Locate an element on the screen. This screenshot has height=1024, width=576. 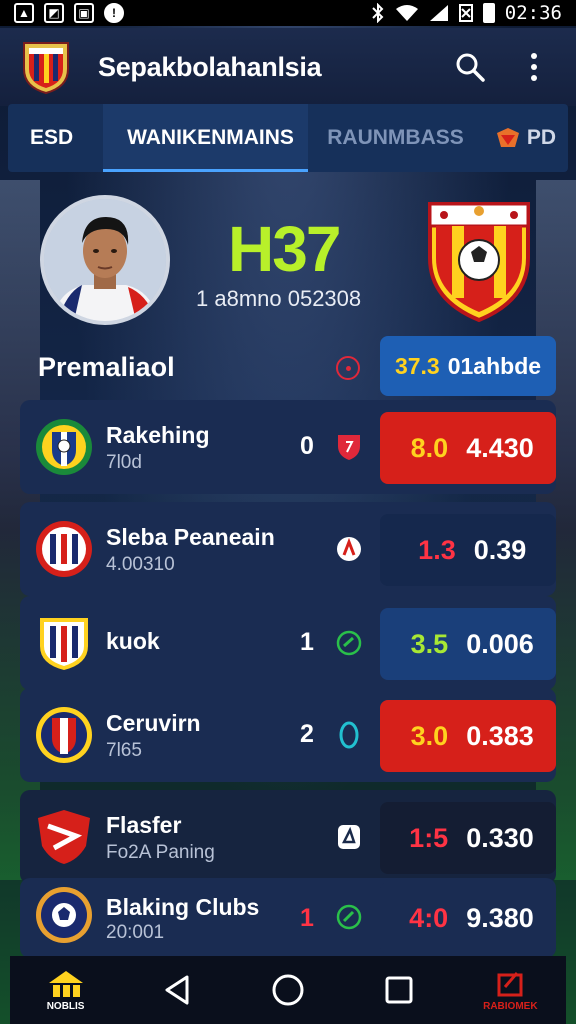
match-row: Rakehing 7l0d 0 8.0 4.430 is located at coordinates (288, 447).